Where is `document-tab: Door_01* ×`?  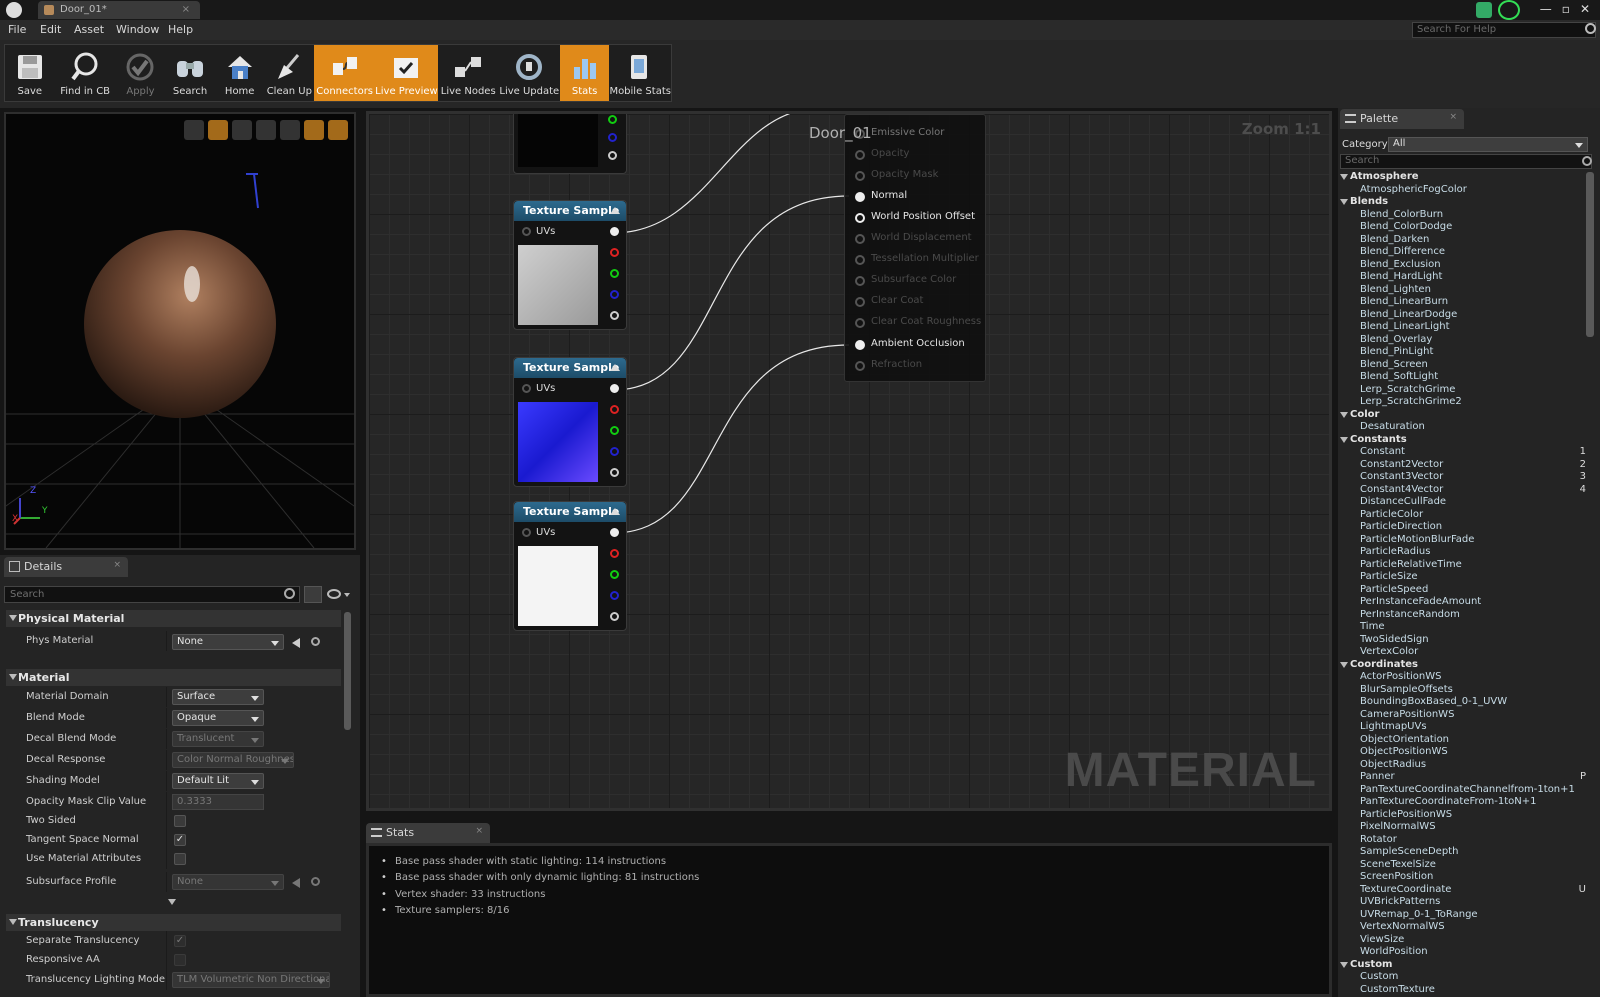
document-tab: Door_01* × is located at coordinates (119, 10).